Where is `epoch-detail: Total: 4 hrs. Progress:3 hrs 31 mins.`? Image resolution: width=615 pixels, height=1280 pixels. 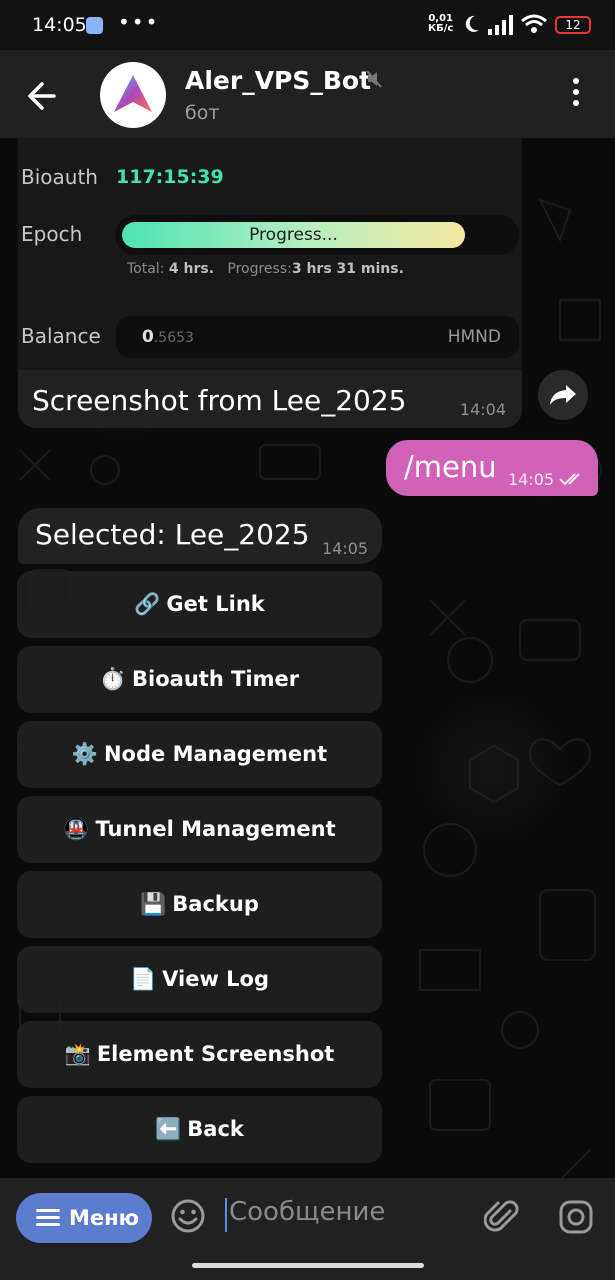 epoch-detail: Total: 4 hrs. Progress:3 hrs 31 mins. is located at coordinates (265, 269).